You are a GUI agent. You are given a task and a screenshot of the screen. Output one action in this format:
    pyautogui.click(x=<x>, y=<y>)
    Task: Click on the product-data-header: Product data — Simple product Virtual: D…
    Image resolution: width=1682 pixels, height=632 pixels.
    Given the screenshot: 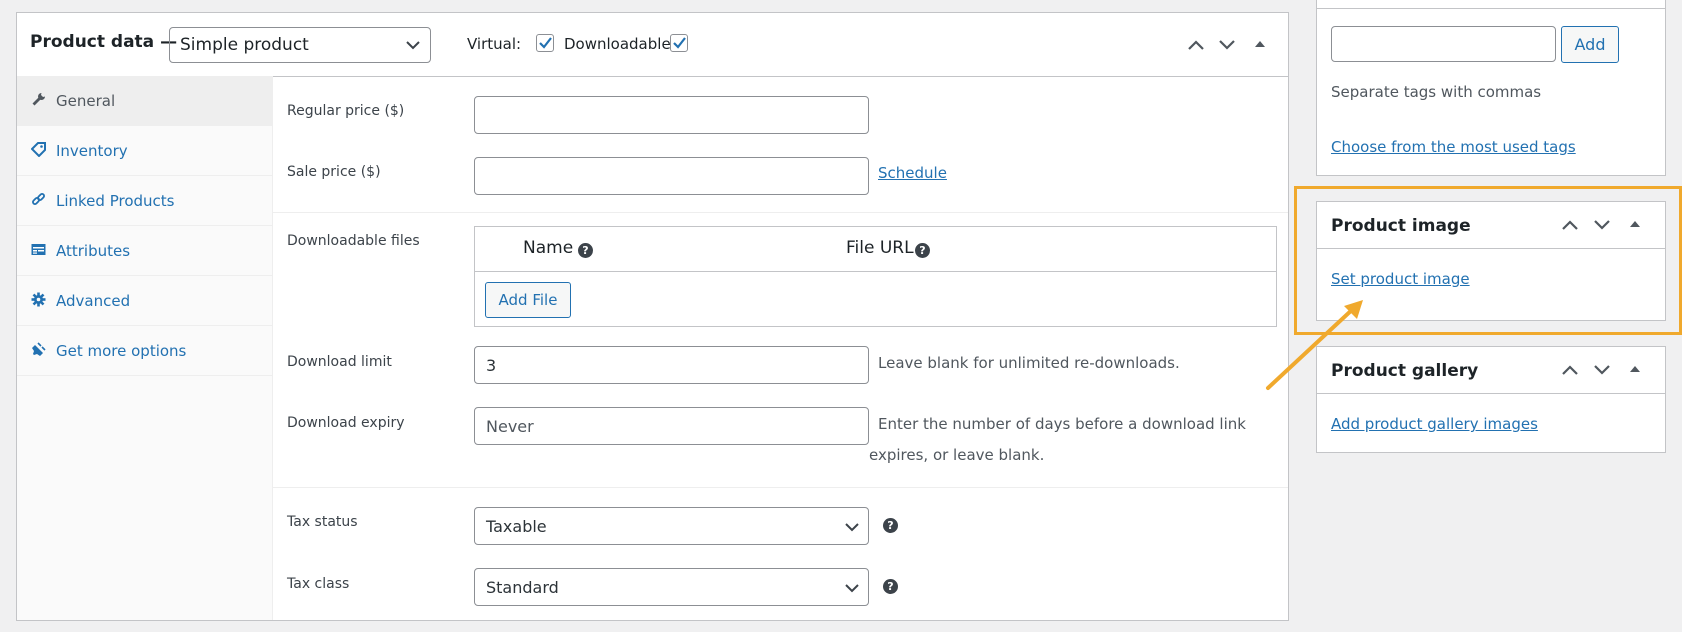 What is the action you would take?
    pyautogui.click(x=652, y=45)
    